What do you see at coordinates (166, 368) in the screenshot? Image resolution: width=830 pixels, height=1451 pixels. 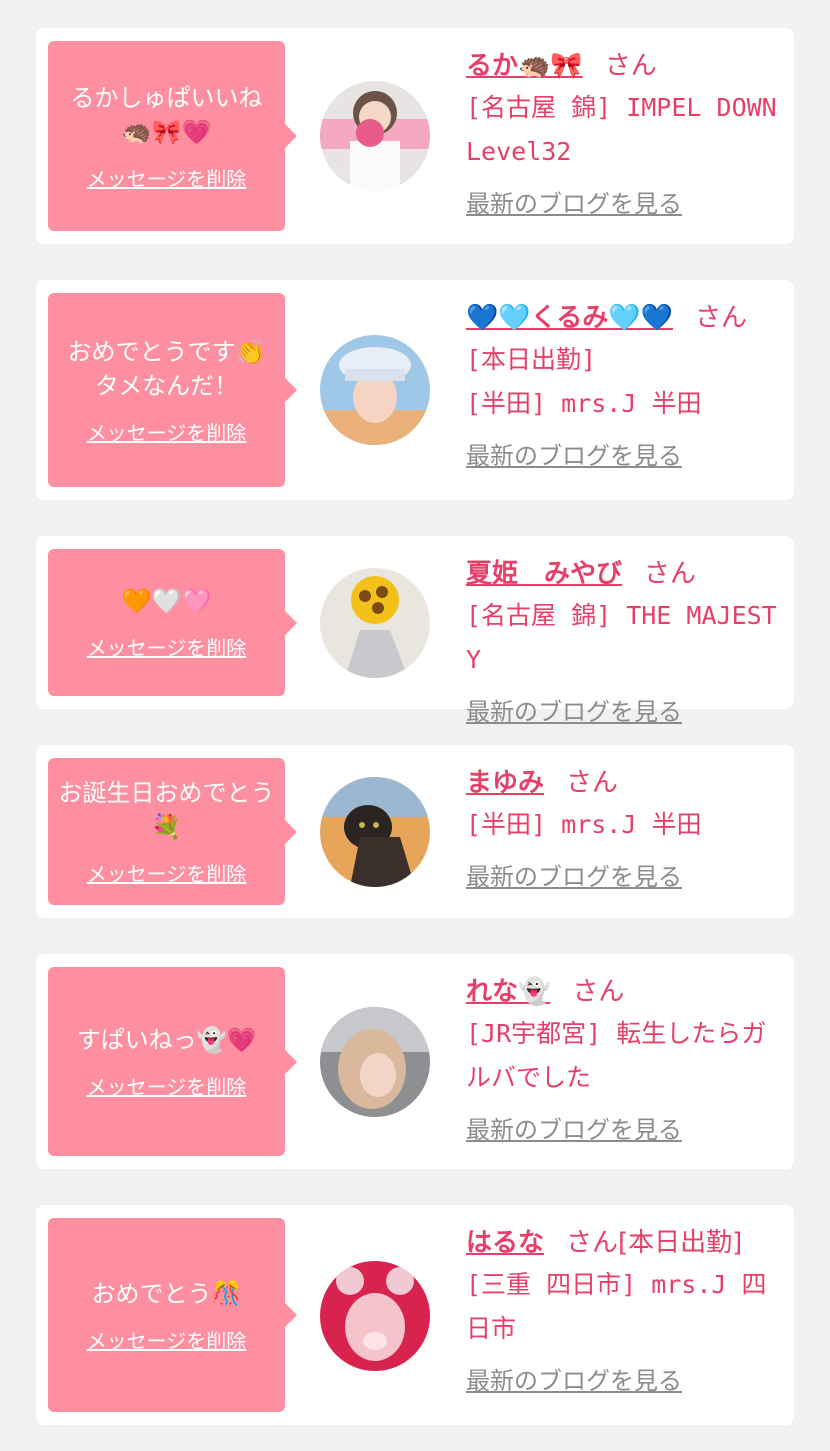 I see `message-text: おめでとうです👏タメなんだ！` at bounding box center [166, 368].